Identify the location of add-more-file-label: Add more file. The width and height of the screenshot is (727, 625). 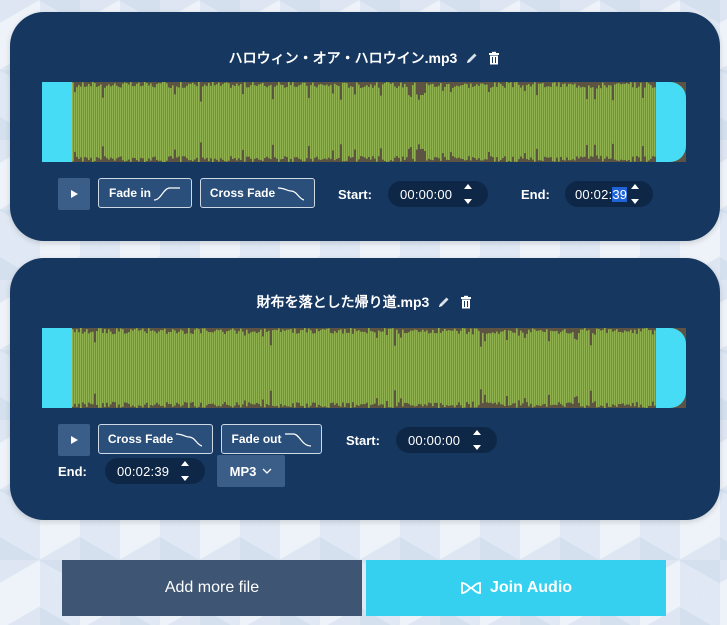
(212, 587).